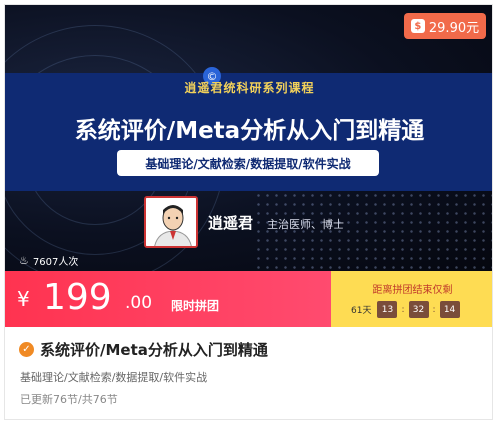 Image resolution: width=497 pixels, height=424 pixels. Describe the element at coordinates (387, 309) in the screenshot. I see `countdown-hours: 13` at that location.